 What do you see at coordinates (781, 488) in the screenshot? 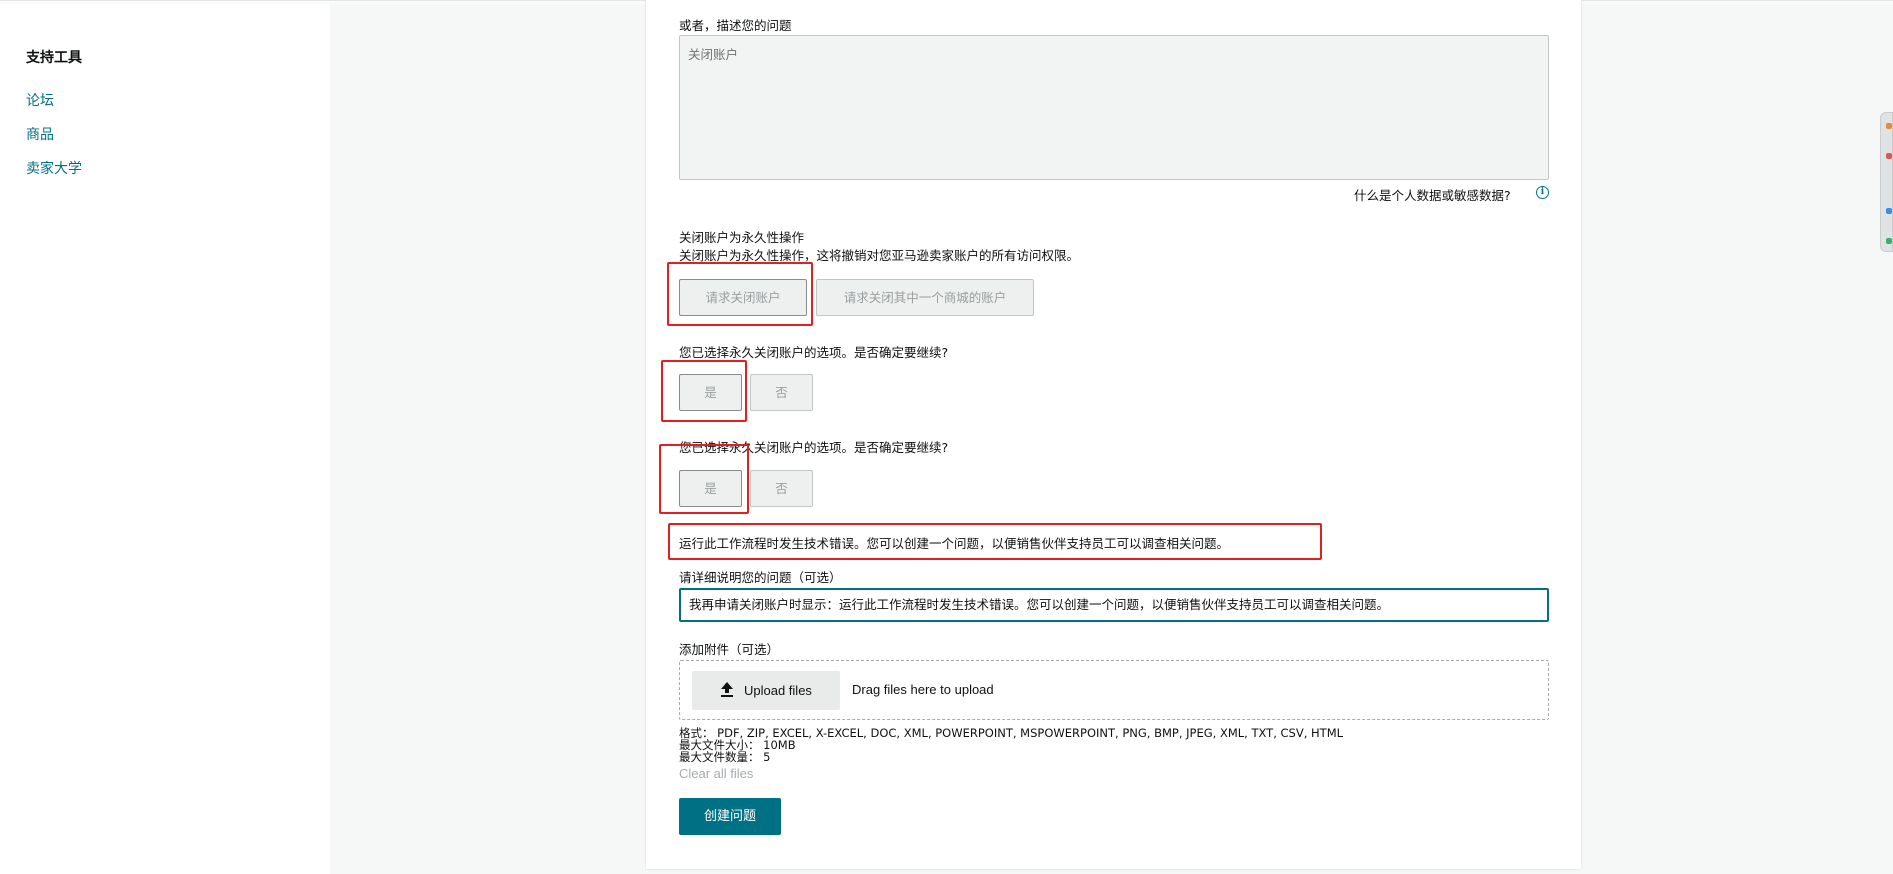
I see `confirm-no-button-2: 否` at bounding box center [781, 488].